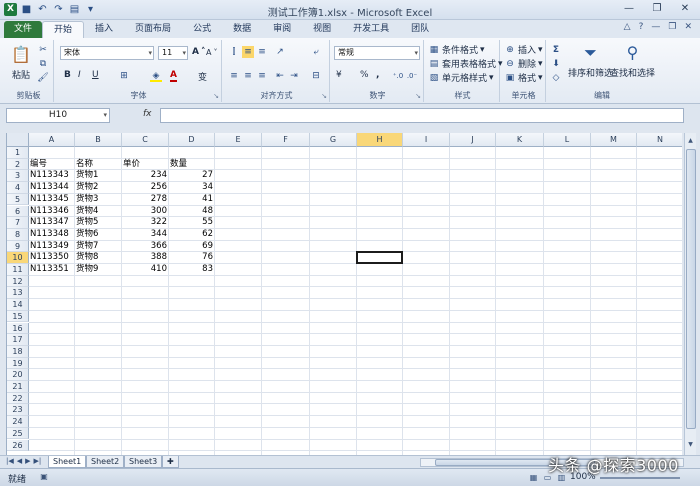 This screenshot has width=700, height=486. What do you see at coordinates (98, 258) in the screenshot?
I see `cell-b10: 货物8` at bounding box center [98, 258].